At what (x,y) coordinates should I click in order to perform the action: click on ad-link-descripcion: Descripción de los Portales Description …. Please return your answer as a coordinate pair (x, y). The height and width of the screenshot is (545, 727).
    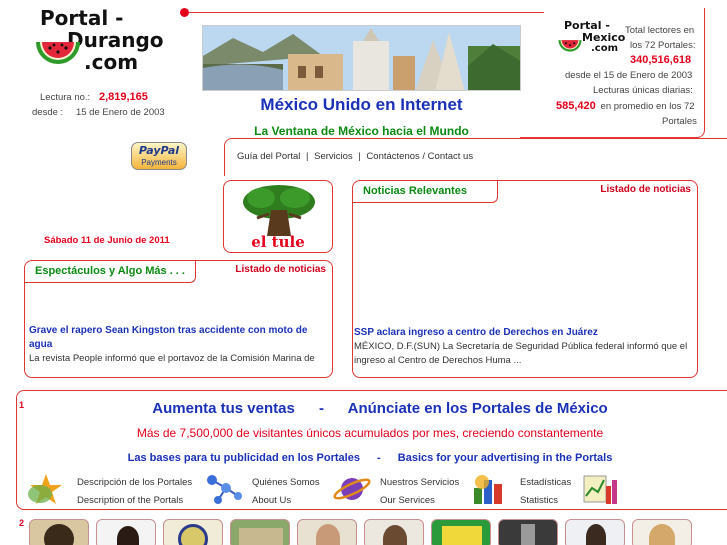
    Looking at the image, I should click on (134, 492).